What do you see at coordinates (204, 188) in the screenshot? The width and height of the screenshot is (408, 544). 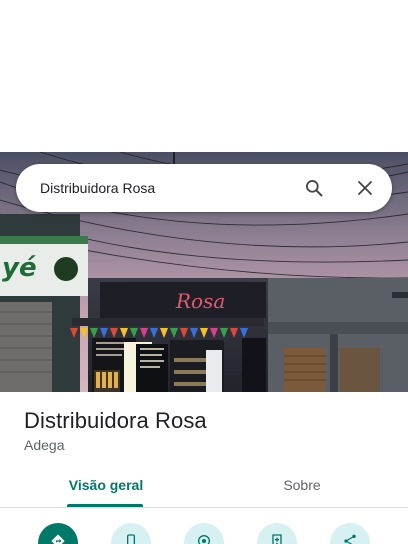 I see `search-bar: Distribuidora Rosa` at bounding box center [204, 188].